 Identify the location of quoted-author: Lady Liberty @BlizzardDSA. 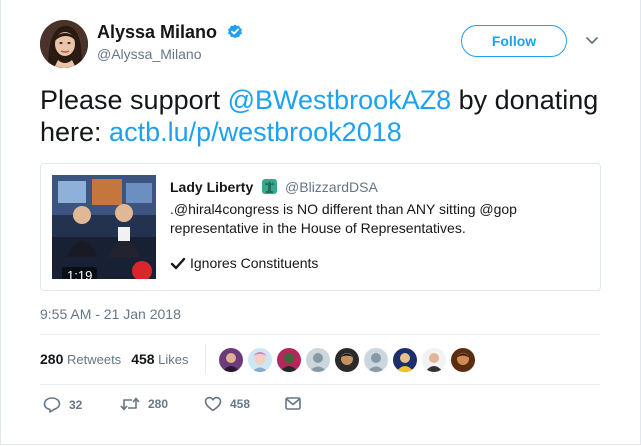
(274, 186).